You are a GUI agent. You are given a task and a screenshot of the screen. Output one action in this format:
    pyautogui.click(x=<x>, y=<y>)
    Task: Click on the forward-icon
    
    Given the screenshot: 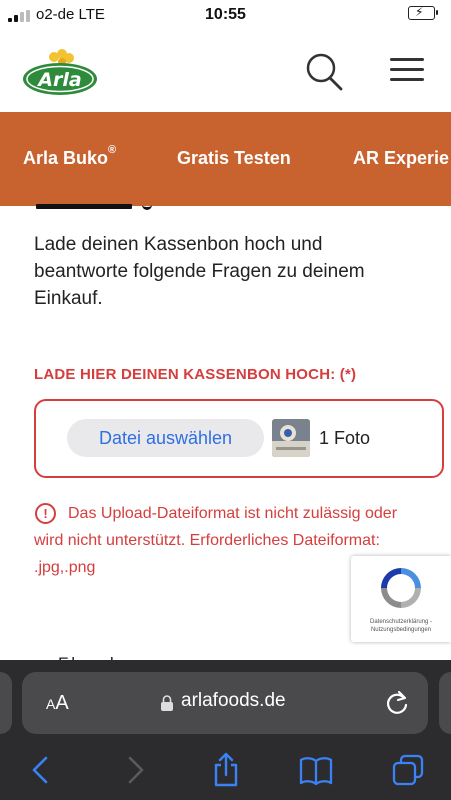 What is the action you would take?
    pyautogui.click(x=134, y=770)
    